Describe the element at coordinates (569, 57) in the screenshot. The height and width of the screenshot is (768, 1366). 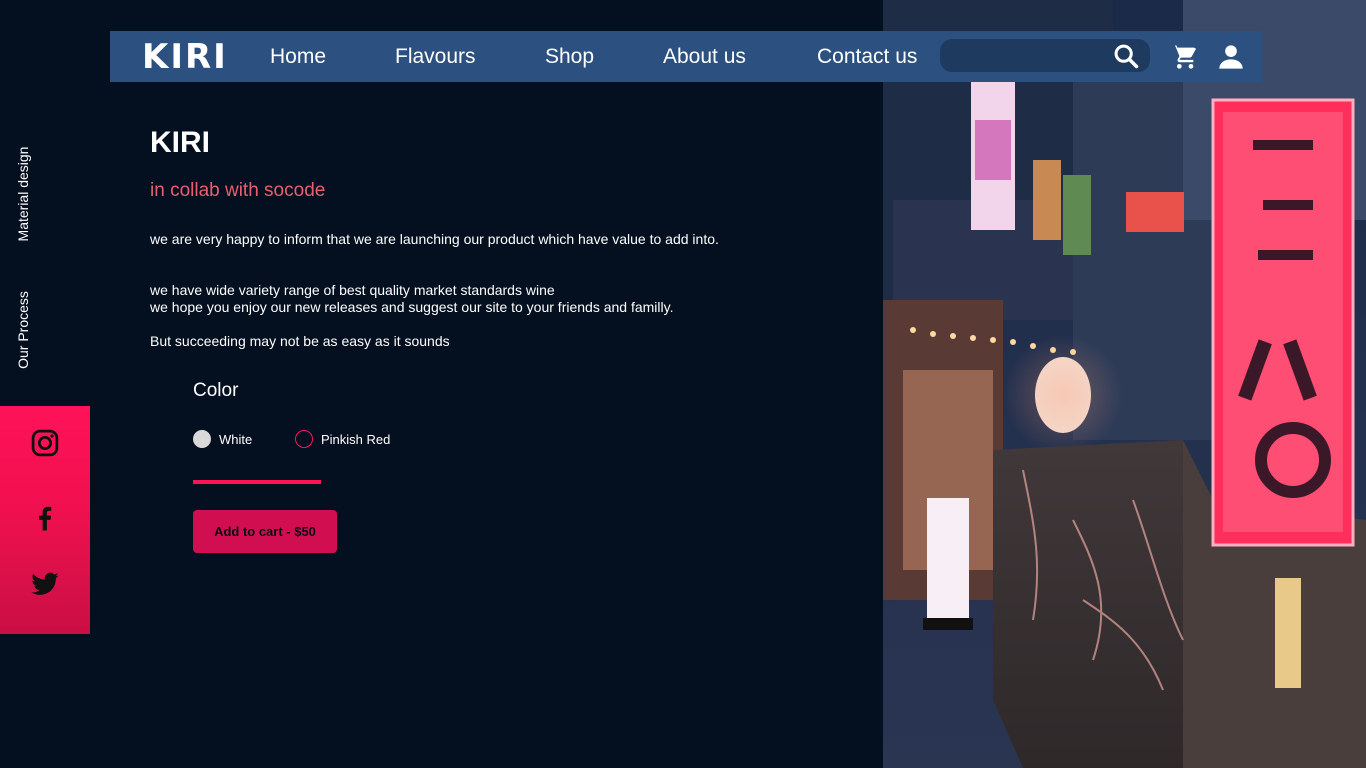
I see `nav-shop-link: Shop` at that location.